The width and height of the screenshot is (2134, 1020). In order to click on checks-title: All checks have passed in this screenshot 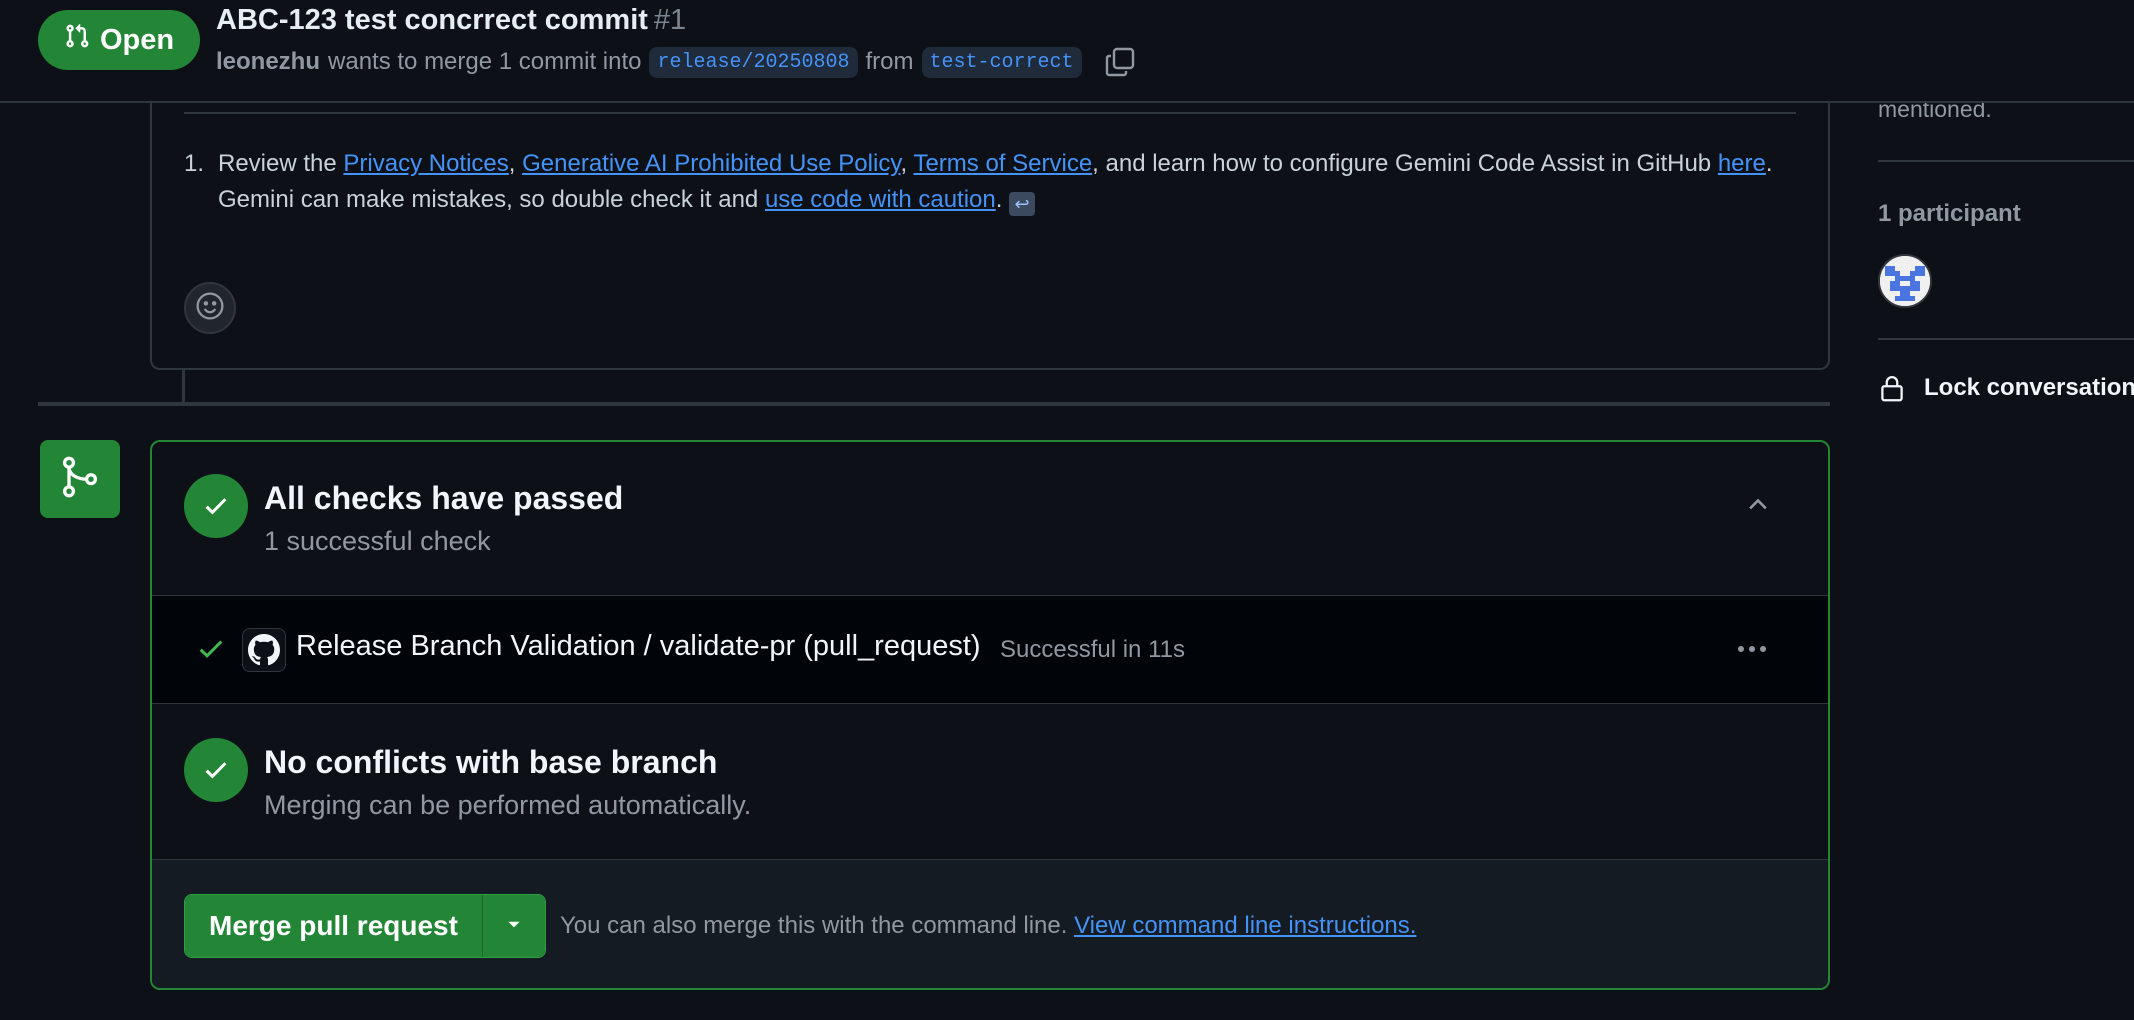, I will do `click(444, 498)`.